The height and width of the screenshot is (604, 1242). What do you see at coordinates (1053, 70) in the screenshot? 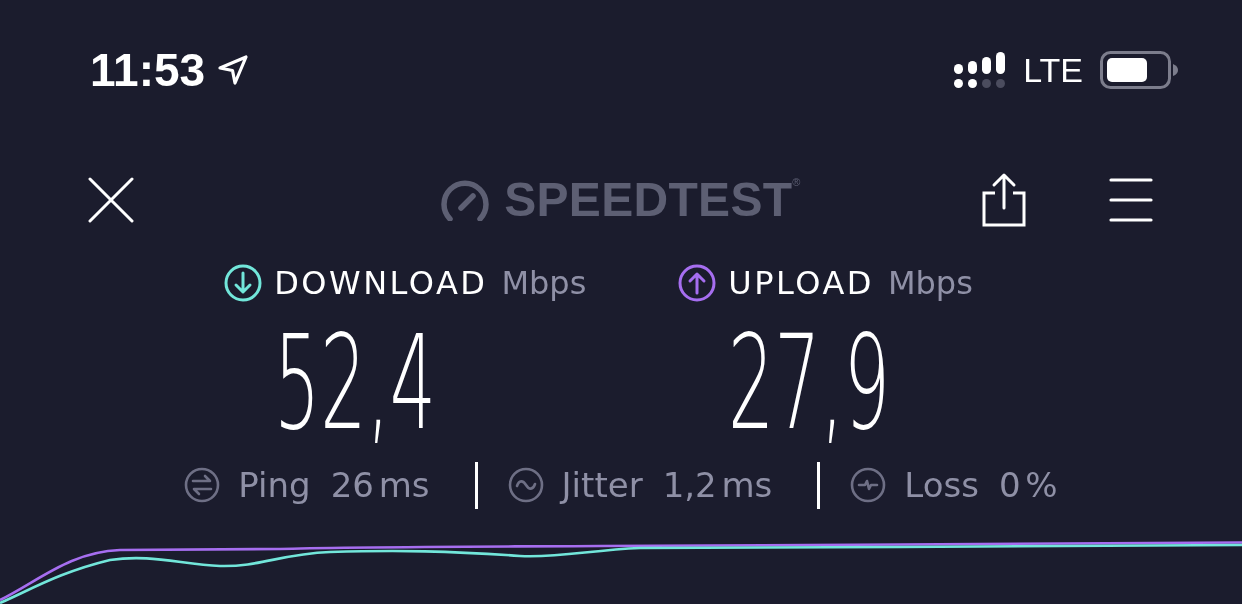
I see `network-type: LTE` at bounding box center [1053, 70].